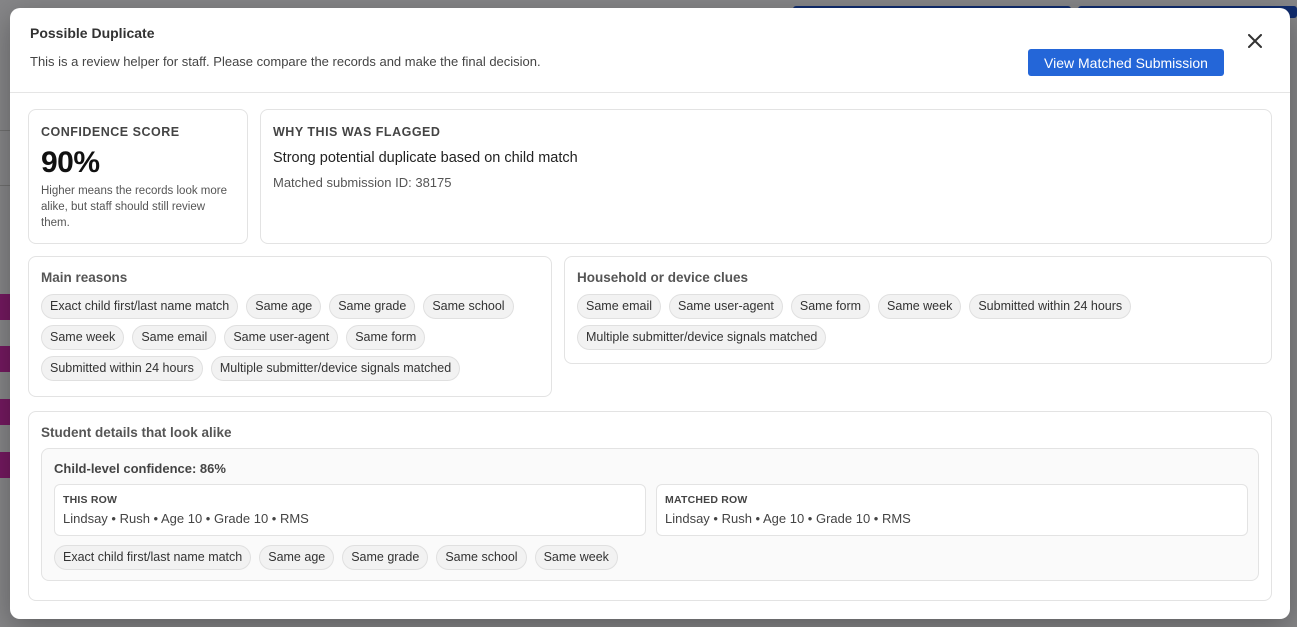 The height and width of the screenshot is (627, 1297). What do you see at coordinates (136, 432) in the screenshot?
I see `student-details-title: Student details that look alike` at bounding box center [136, 432].